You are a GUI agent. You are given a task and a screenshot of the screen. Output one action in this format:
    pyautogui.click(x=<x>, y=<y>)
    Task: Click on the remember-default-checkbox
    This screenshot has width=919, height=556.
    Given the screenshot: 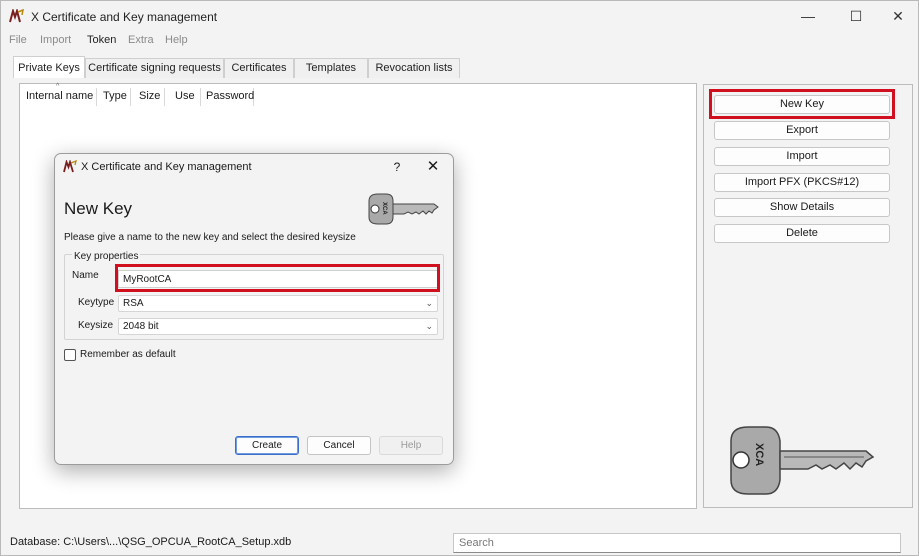 What is the action you would take?
    pyautogui.click(x=70, y=355)
    